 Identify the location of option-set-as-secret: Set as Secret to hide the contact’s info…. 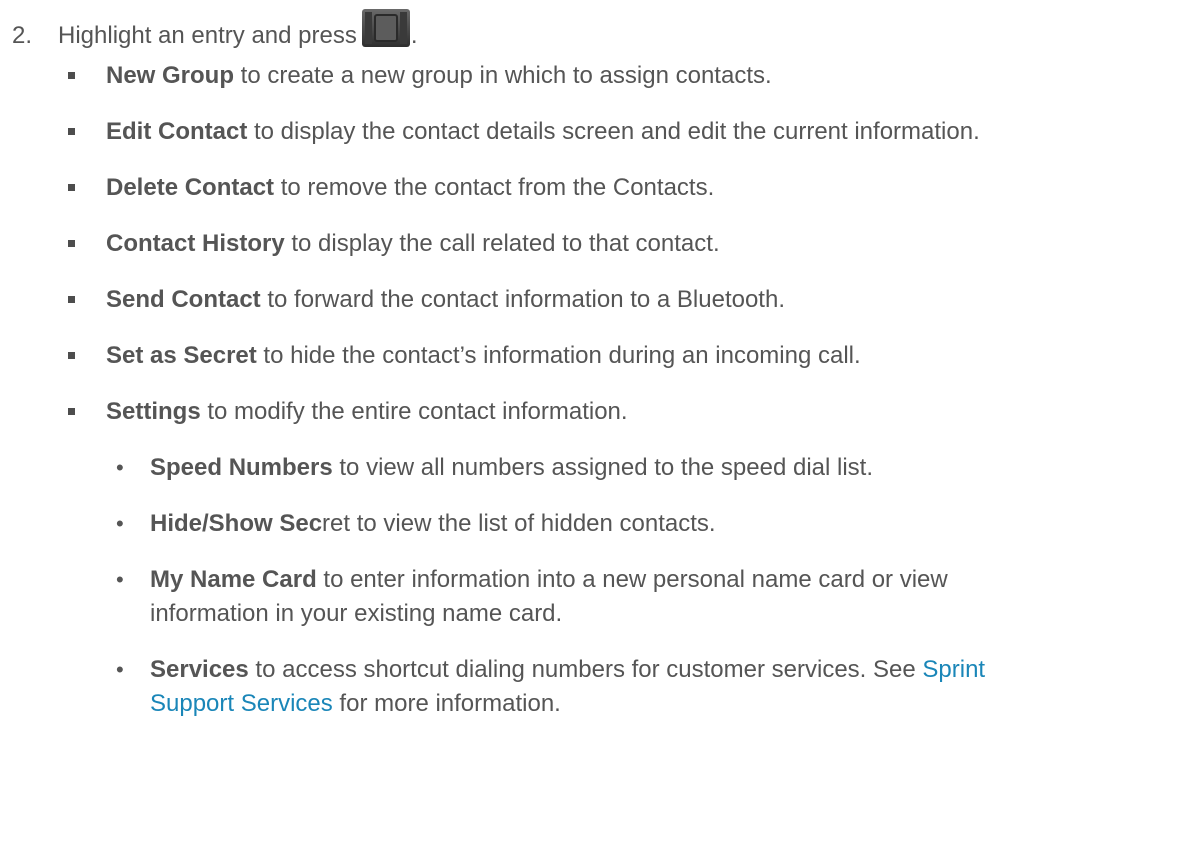
(483, 355).